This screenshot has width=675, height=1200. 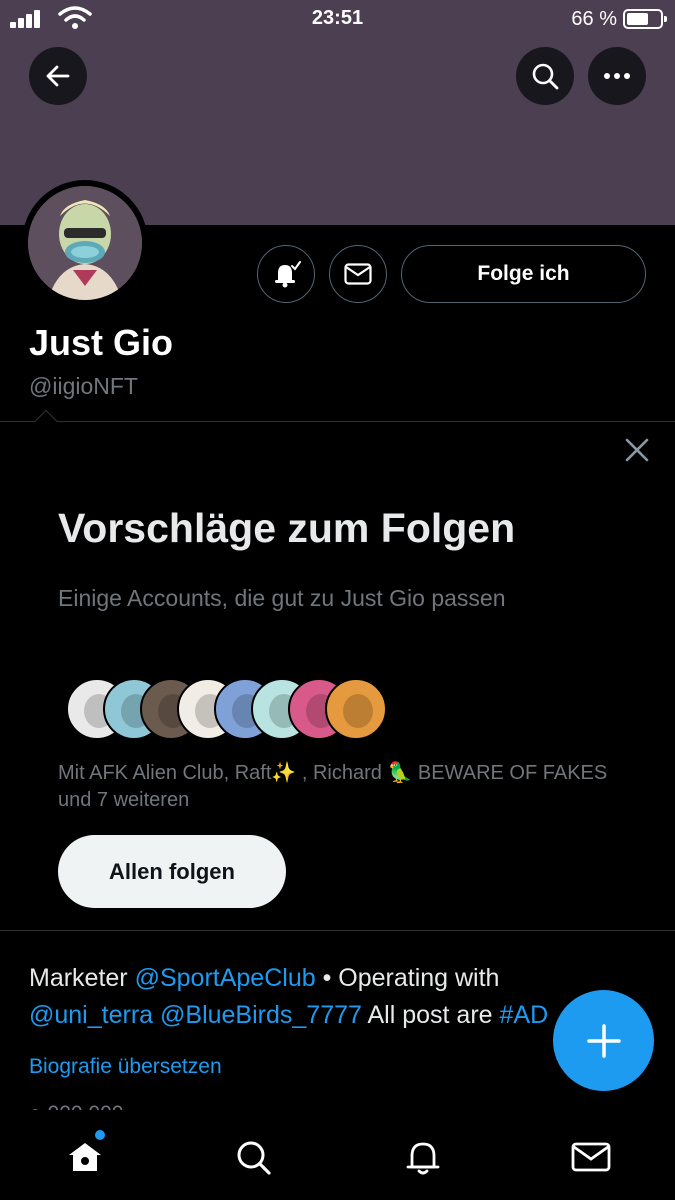 I want to click on home-notification-dot, so click(x=100, y=1135).